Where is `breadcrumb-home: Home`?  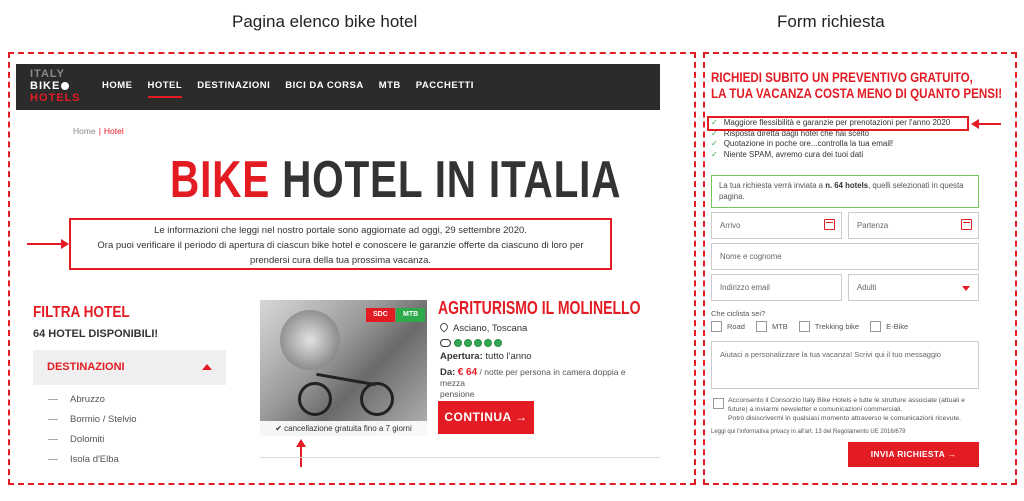 breadcrumb-home: Home is located at coordinates (84, 131).